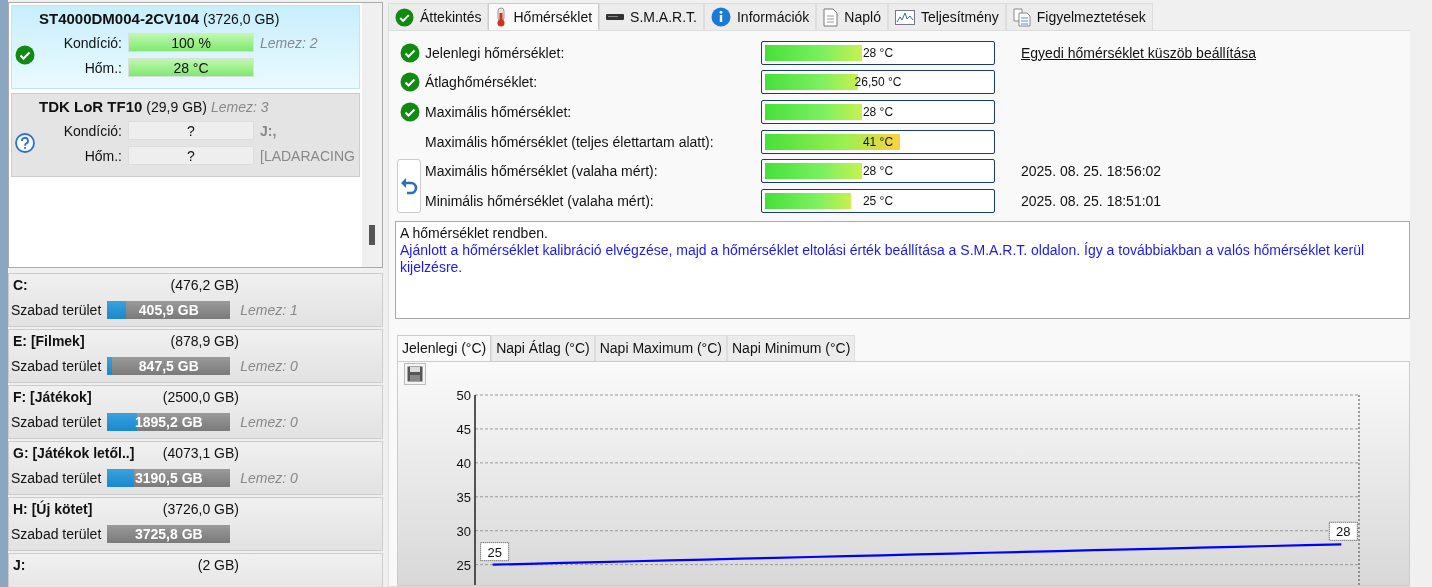 This screenshot has width=1432, height=587. What do you see at coordinates (195, 524) in the screenshot?
I see `drive-card: H: [Új kötet] (3726,0 GB) Szabad terület 3725,8 GB` at bounding box center [195, 524].